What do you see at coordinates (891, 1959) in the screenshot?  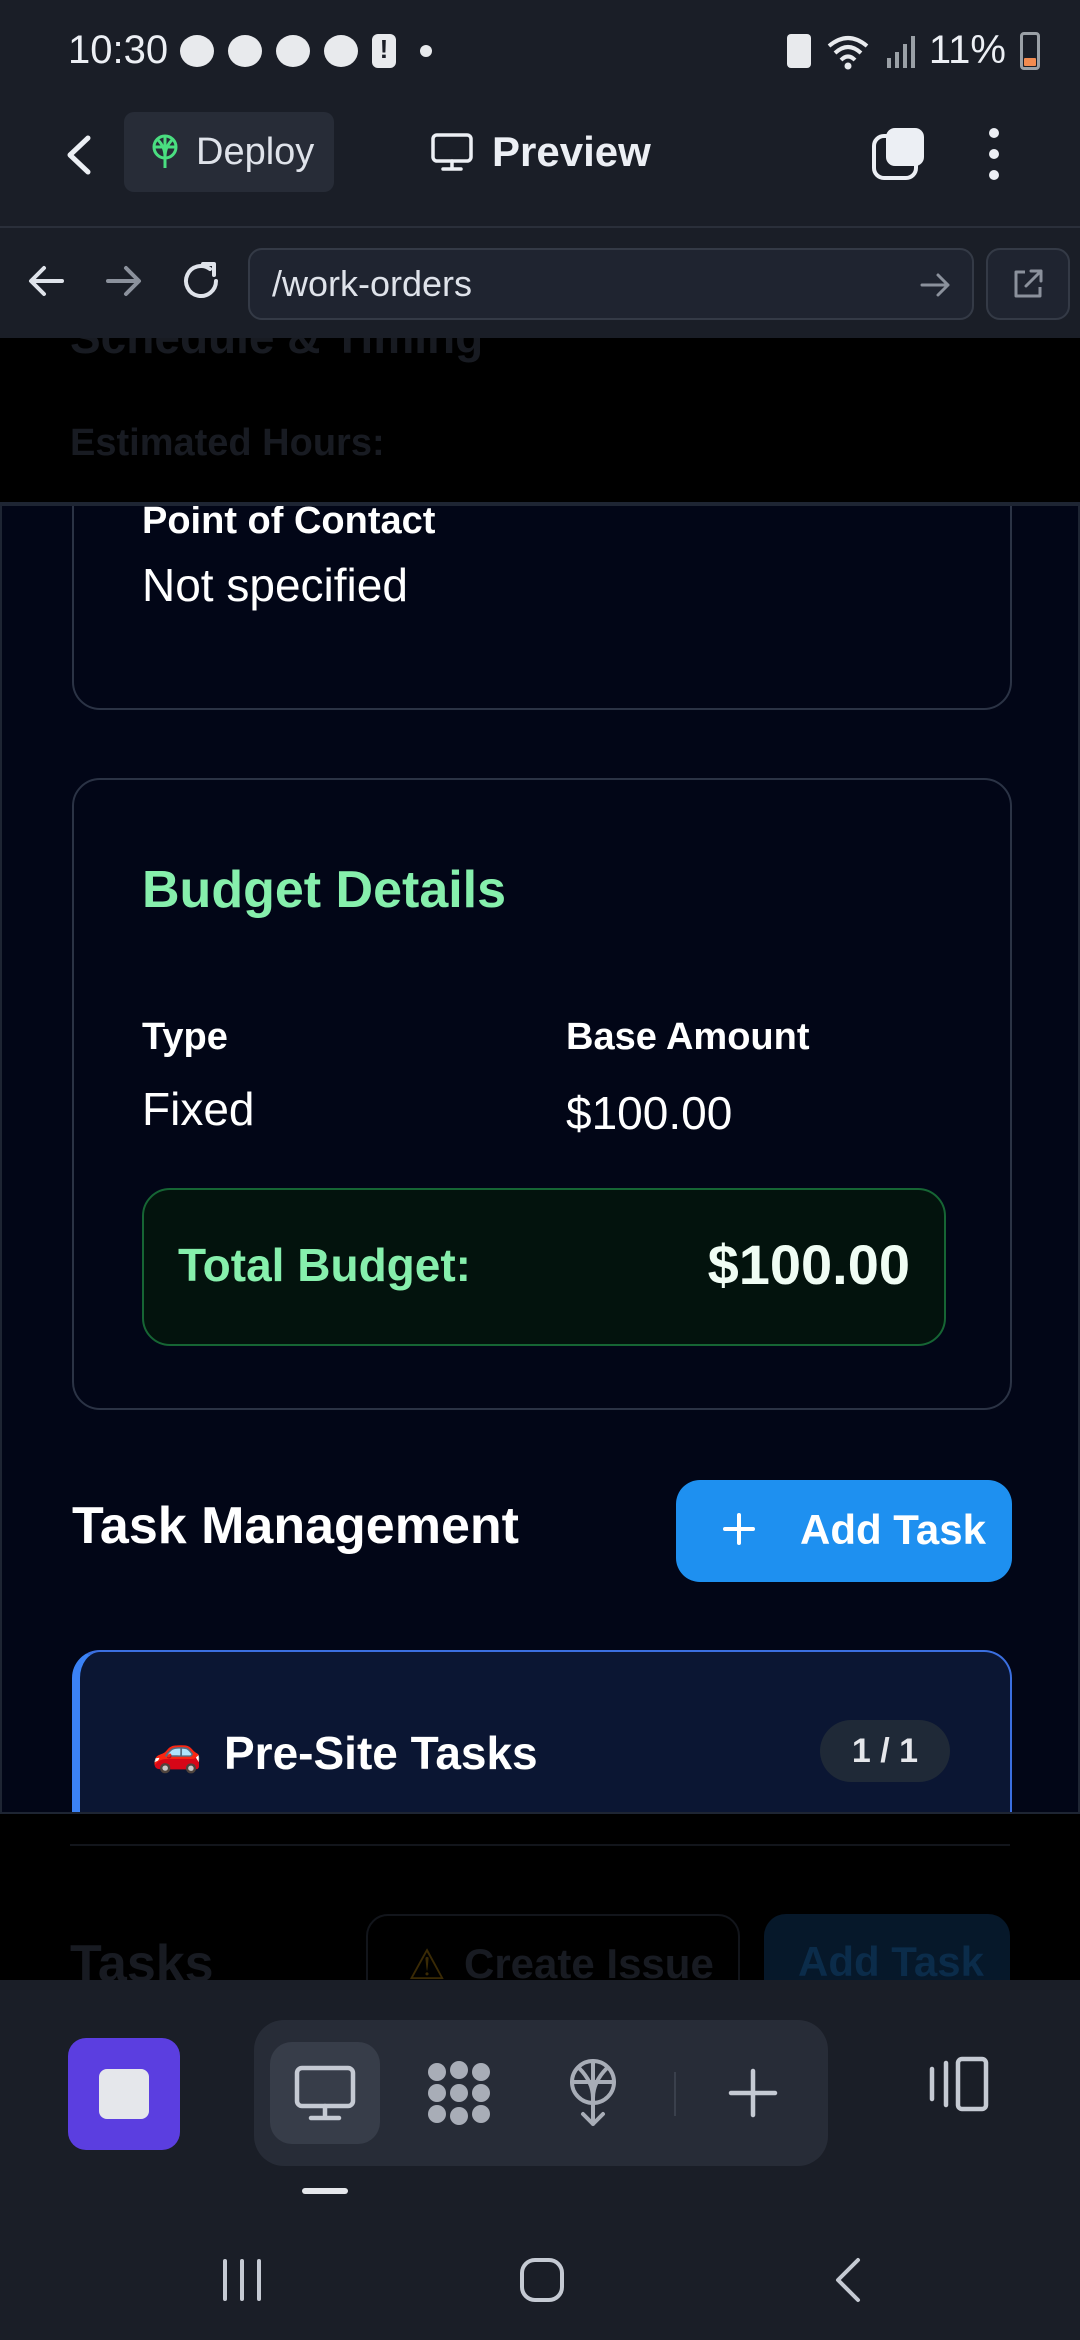 I see `ghost-add-task-label: Add Task` at bounding box center [891, 1959].